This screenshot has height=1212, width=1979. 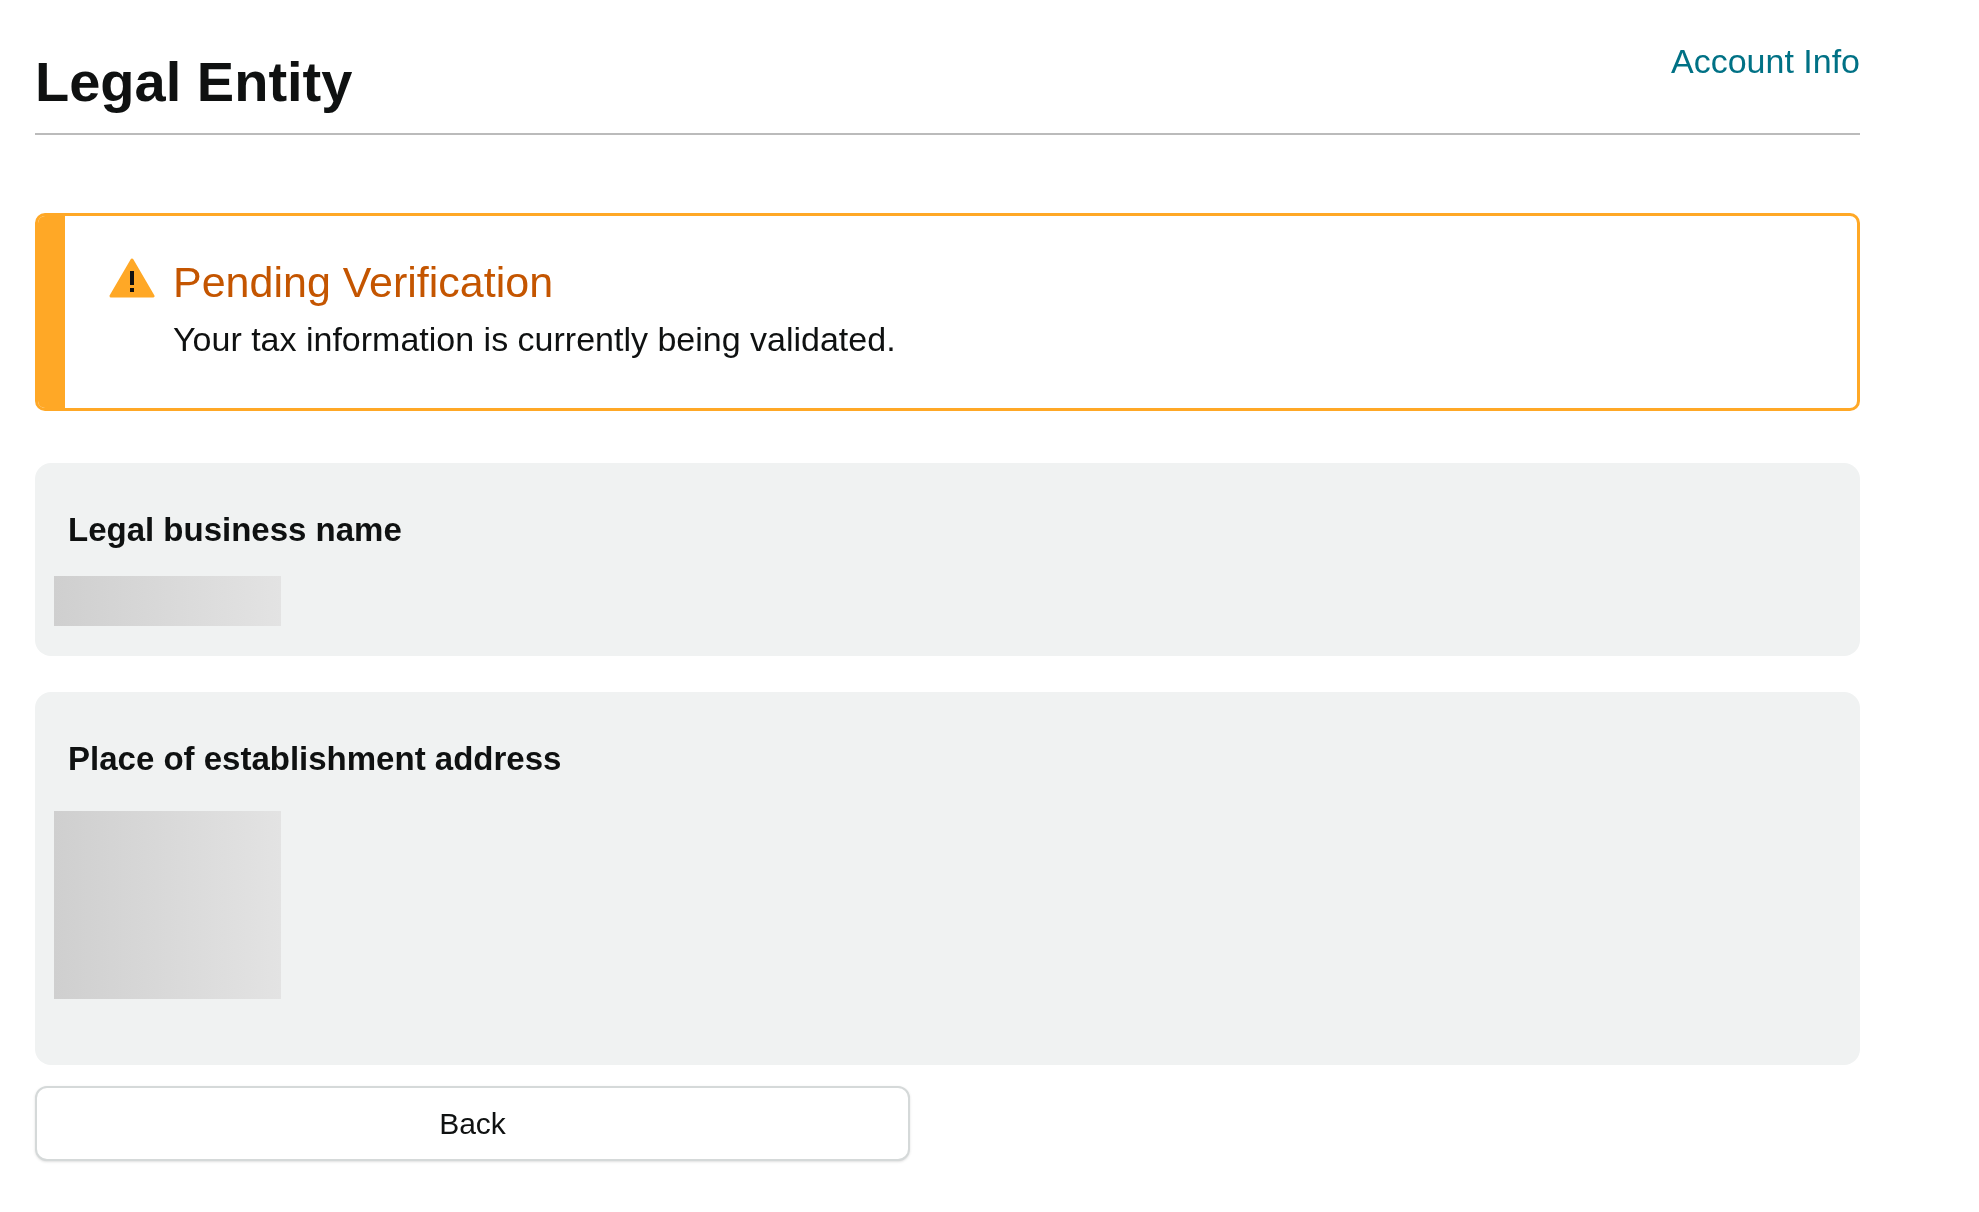 What do you see at coordinates (472, 1123) in the screenshot?
I see `back-button: Back` at bounding box center [472, 1123].